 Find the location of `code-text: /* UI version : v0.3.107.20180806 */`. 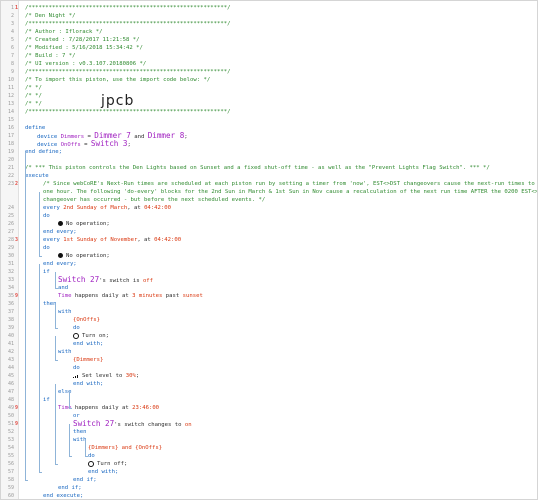

code-text: /* UI version : v0.3.107.20180806 */ is located at coordinates (85, 64).